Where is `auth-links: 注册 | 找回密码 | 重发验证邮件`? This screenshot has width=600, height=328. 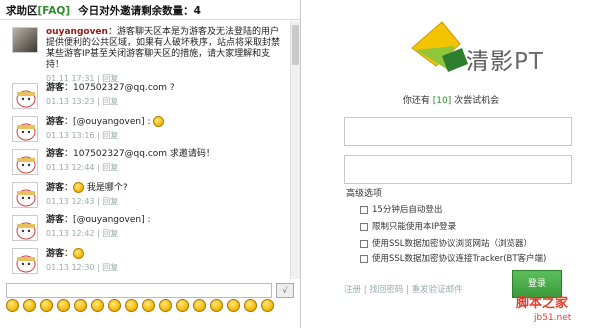
auth-links: 注册 | 找回密码 | 重发验证邮件 is located at coordinates (403, 290).